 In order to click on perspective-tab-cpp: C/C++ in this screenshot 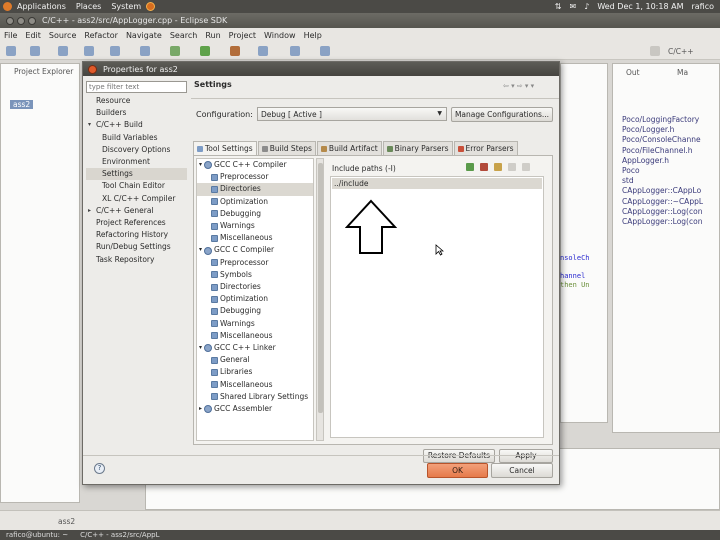, I will do `click(681, 51)`.